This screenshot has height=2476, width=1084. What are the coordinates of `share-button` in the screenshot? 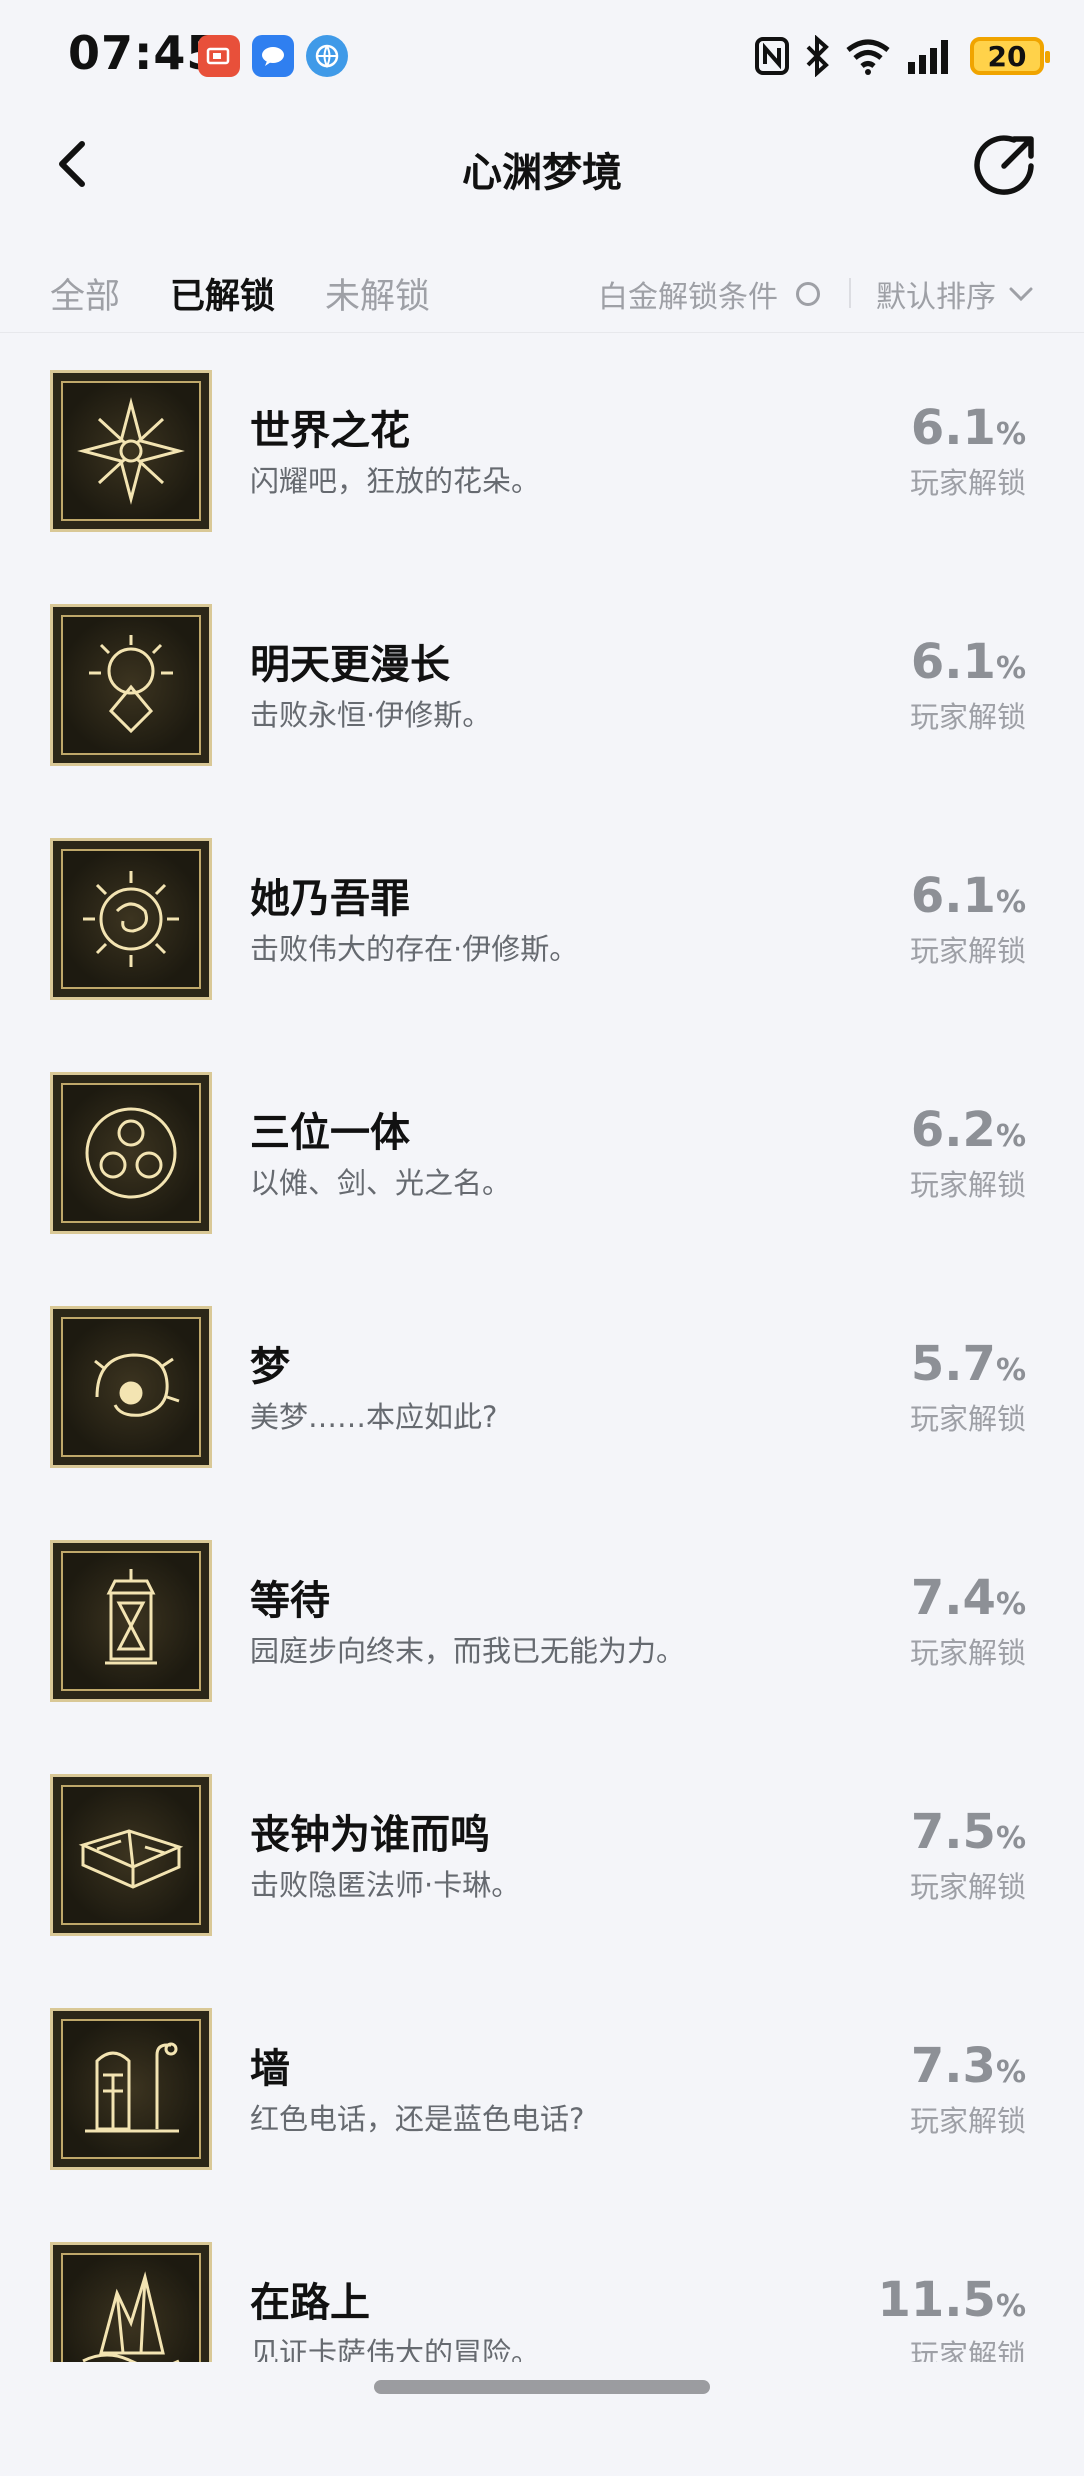 It's located at (1005, 165).